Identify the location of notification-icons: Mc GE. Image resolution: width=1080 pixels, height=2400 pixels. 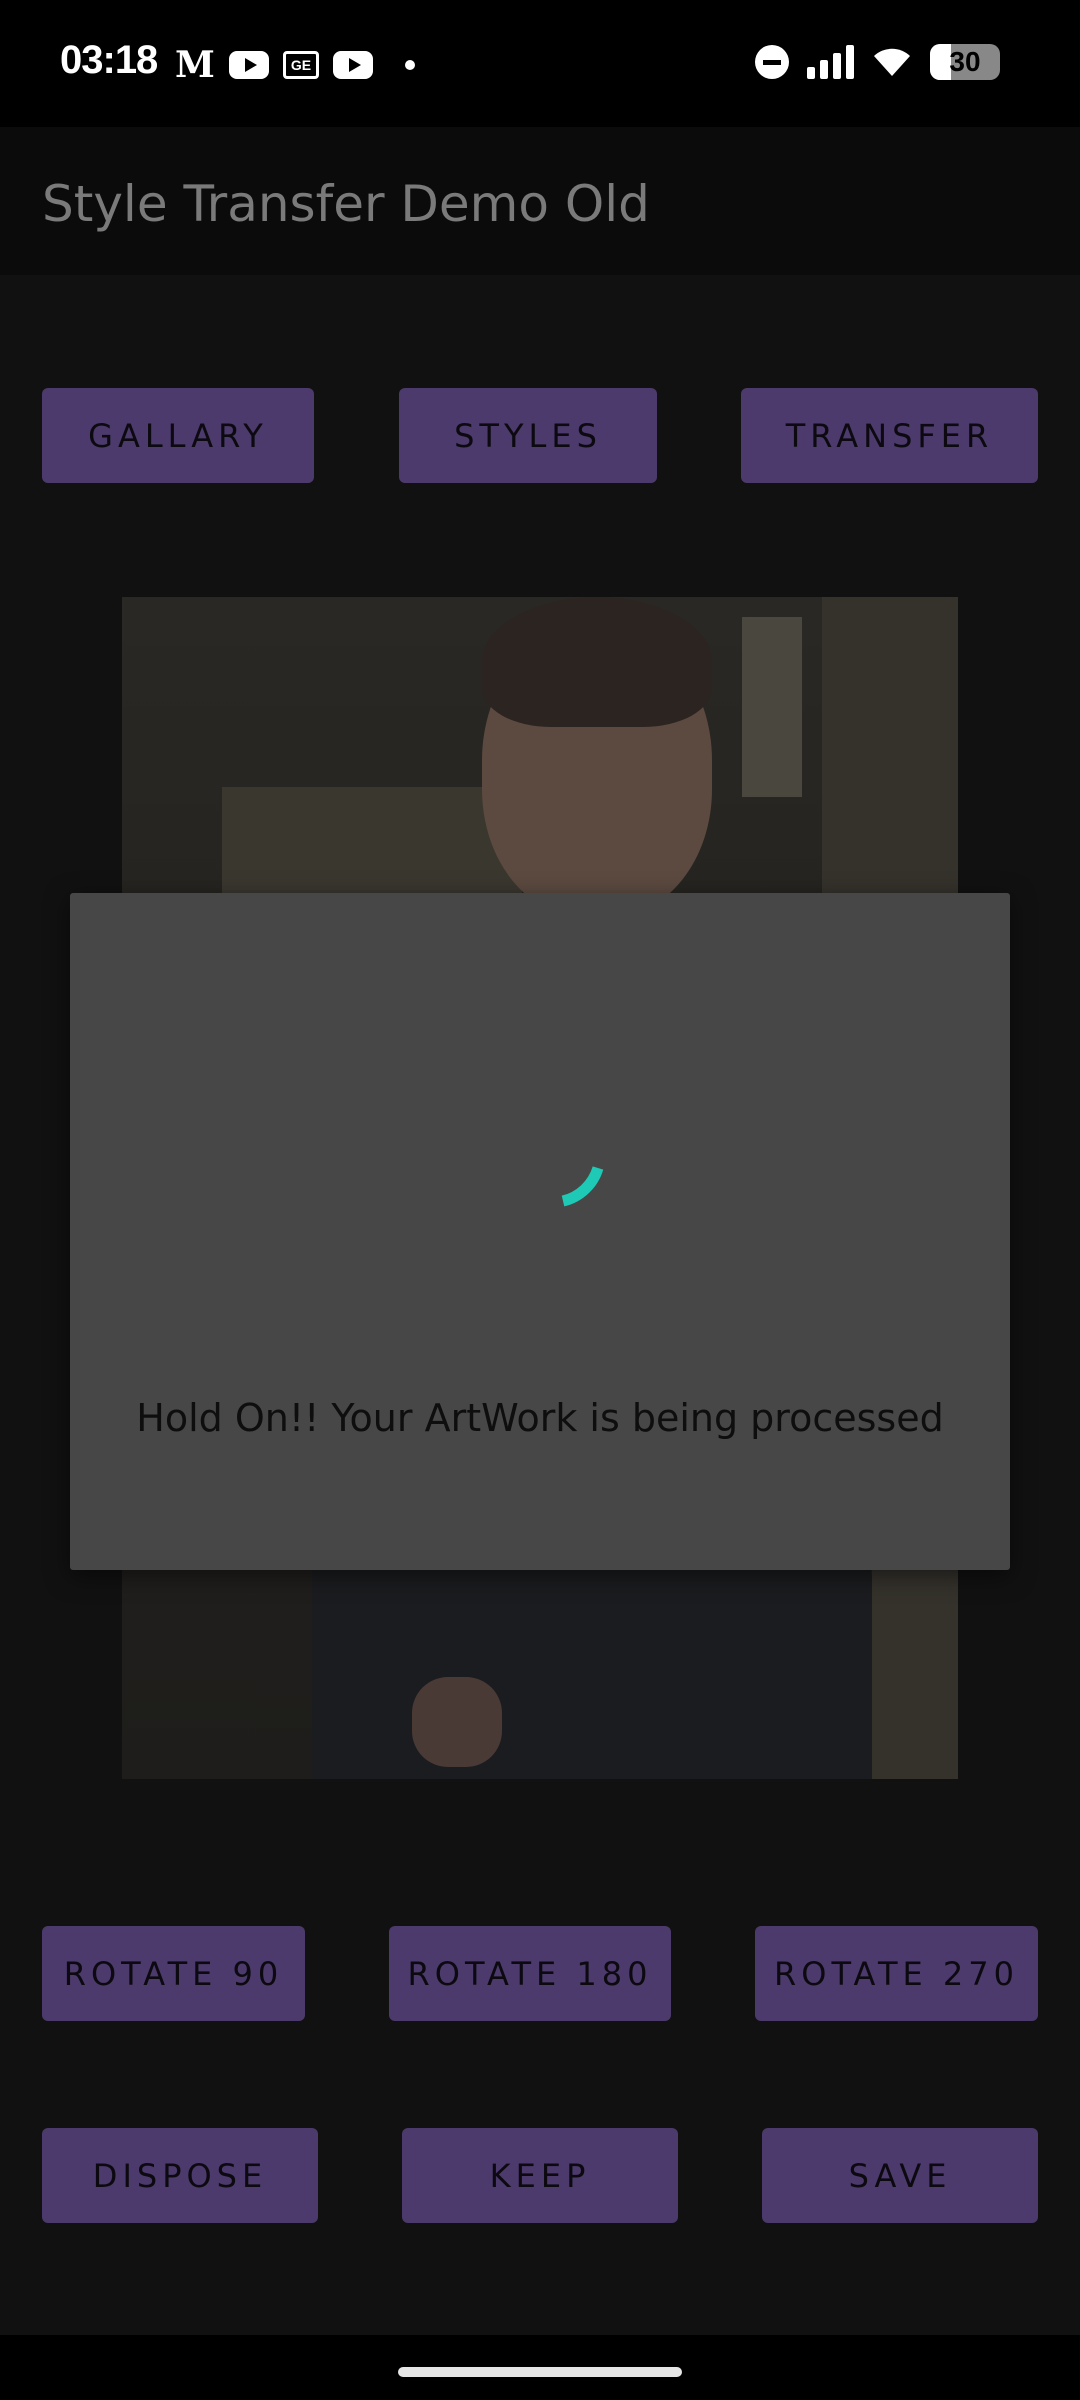
(295, 65).